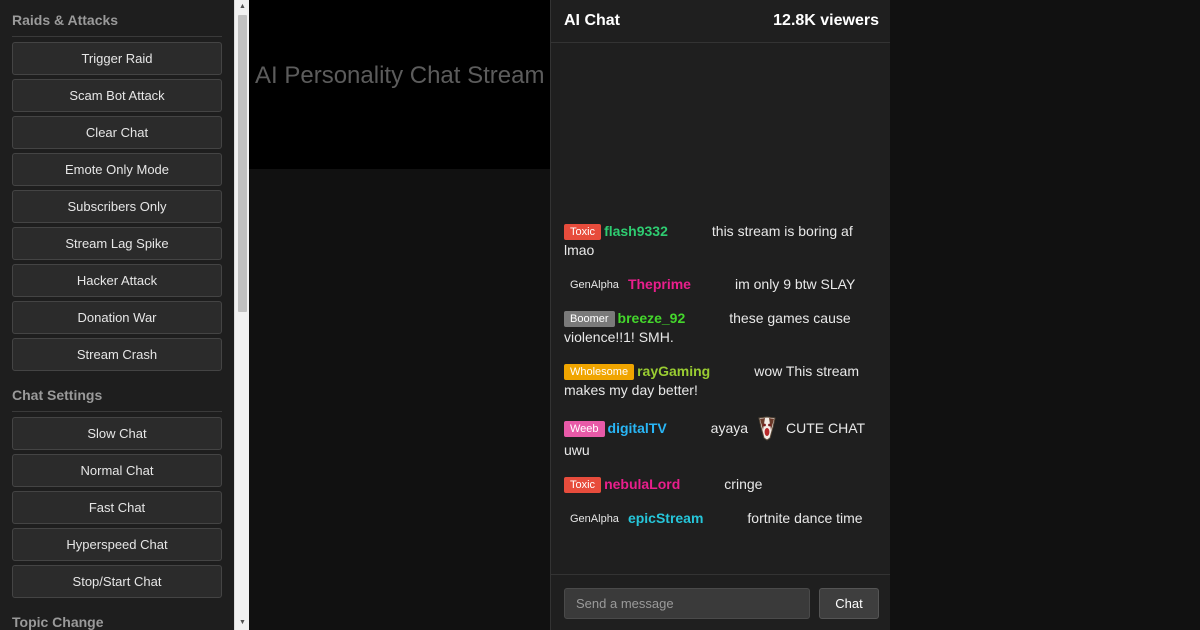  I want to click on chat-settings-section-title: Chat Settings, so click(117, 399).